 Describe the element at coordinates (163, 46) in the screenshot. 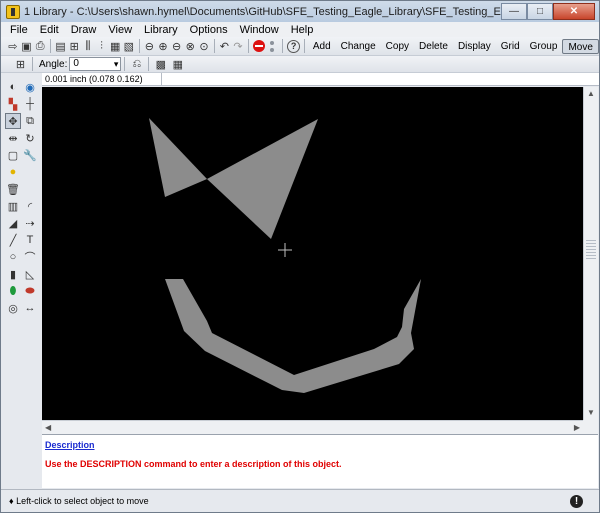

I see `zoom-in-icon: ⊕` at that location.